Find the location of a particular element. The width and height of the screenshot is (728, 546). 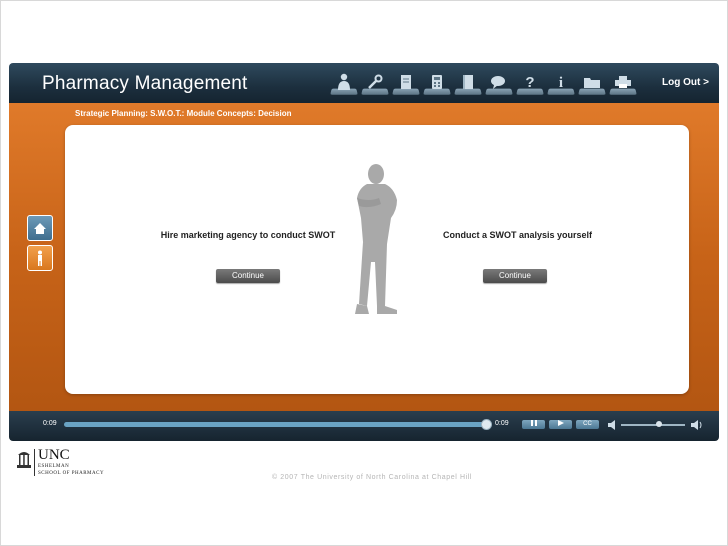

calculator-icon is located at coordinates (437, 82).